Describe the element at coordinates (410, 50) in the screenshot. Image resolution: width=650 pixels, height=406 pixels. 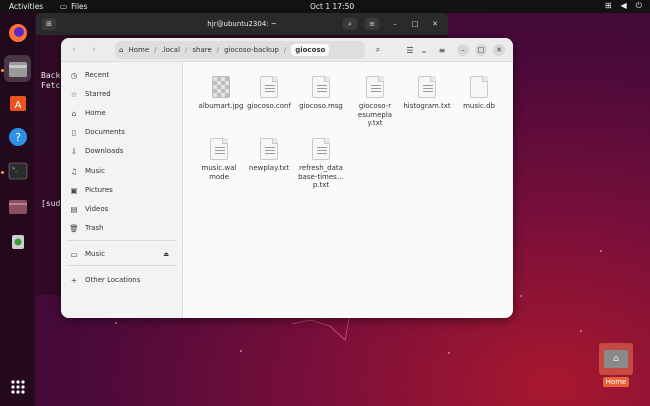
I see `list-view-icon: ☰` at that location.